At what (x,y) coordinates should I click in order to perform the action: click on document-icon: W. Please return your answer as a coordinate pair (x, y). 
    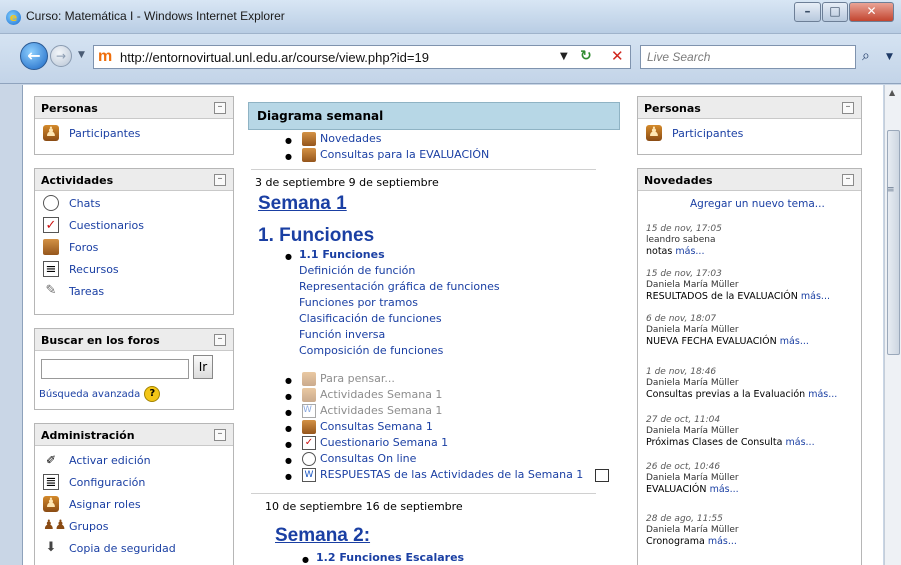
    Looking at the image, I should click on (309, 411).